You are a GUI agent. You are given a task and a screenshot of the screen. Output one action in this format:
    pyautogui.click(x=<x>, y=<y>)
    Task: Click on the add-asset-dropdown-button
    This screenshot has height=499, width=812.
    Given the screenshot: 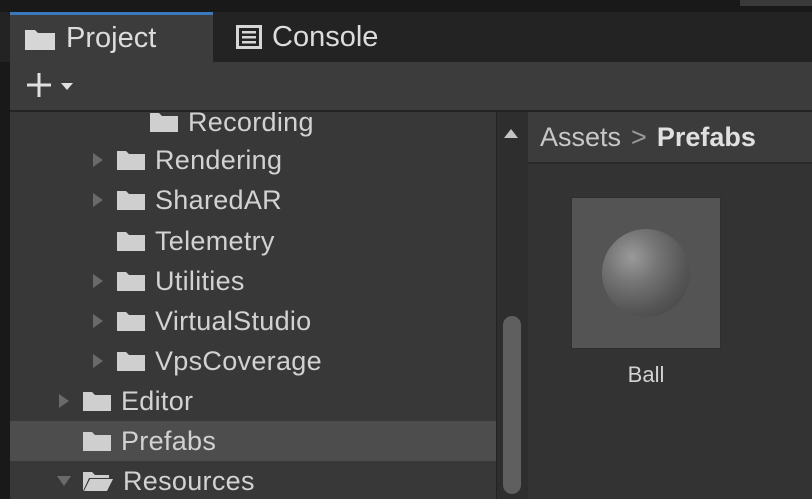 What is the action you would take?
    pyautogui.click(x=59, y=87)
    